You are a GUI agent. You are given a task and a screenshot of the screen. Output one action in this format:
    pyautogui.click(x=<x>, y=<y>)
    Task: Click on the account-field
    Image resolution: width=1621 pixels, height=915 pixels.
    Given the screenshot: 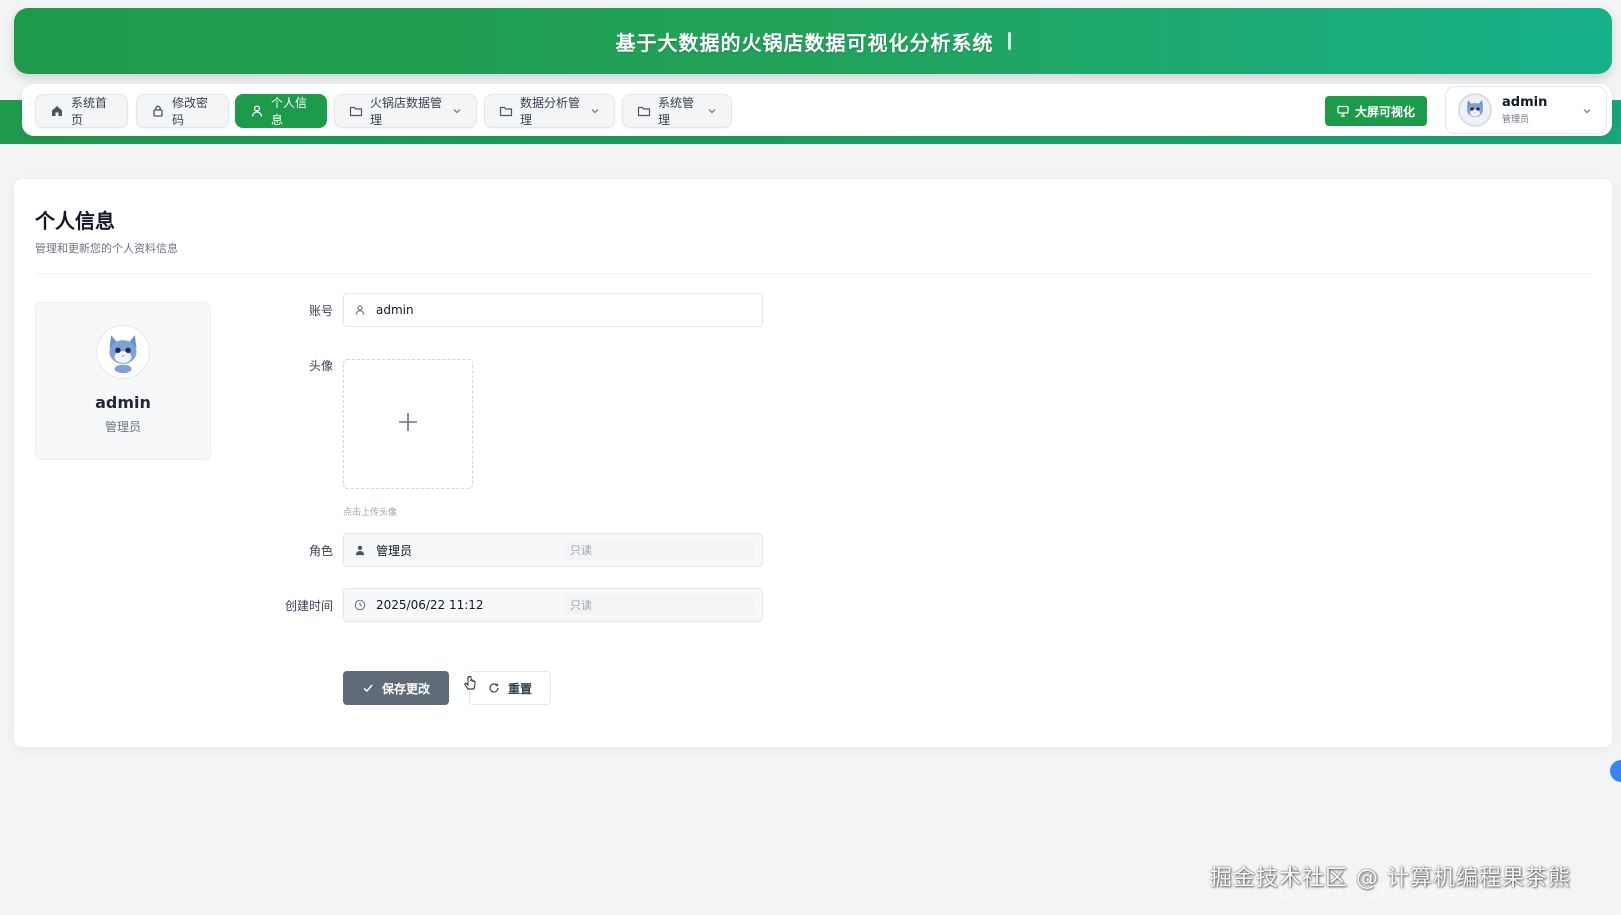 What is the action you would take?
    pyautogui.click(x=553, y=310)
    